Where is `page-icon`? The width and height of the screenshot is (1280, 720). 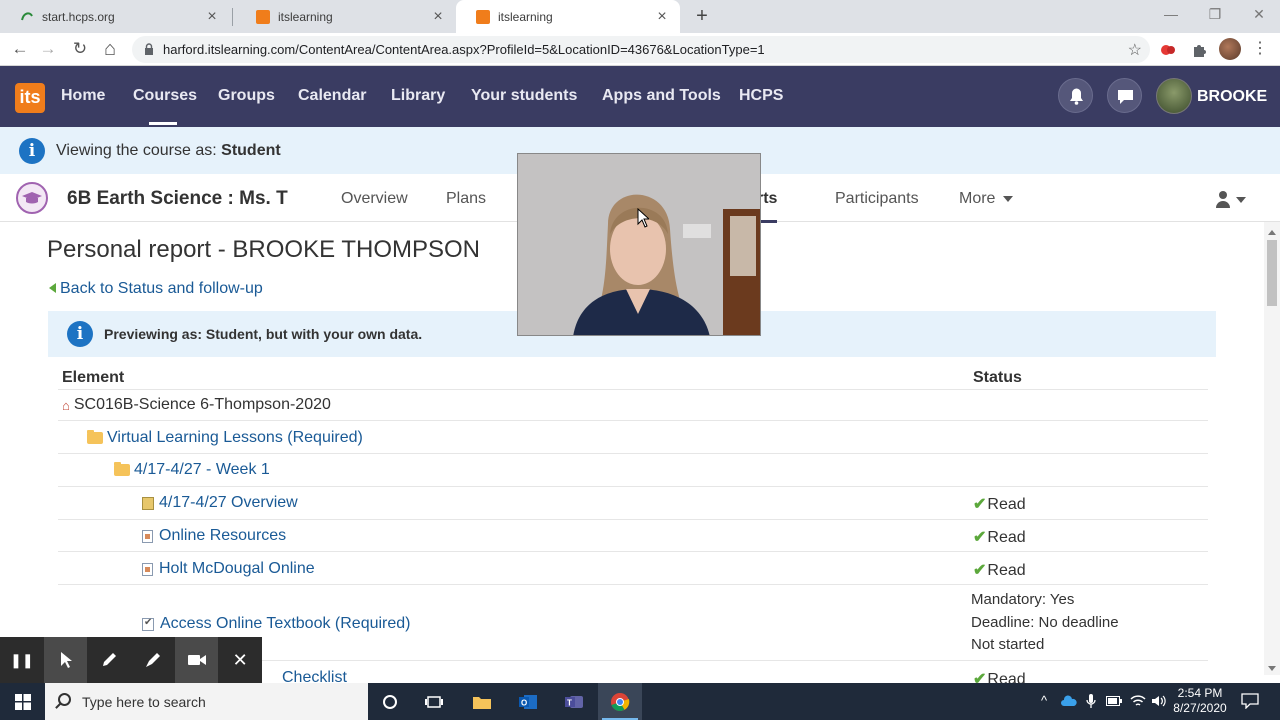
page-icon is located at coordinates (147, 569).